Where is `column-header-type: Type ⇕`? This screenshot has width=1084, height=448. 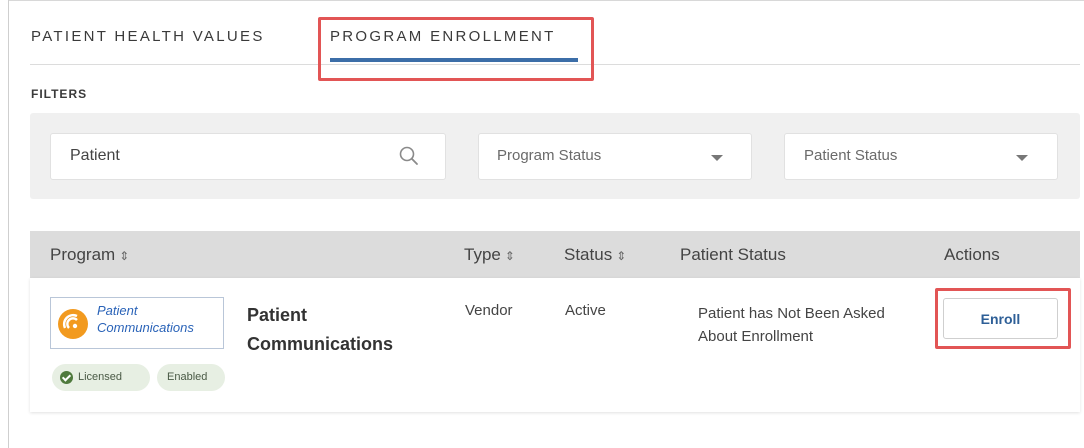
column-header-type: Type ⇕ is located at coordinates (489, 255).